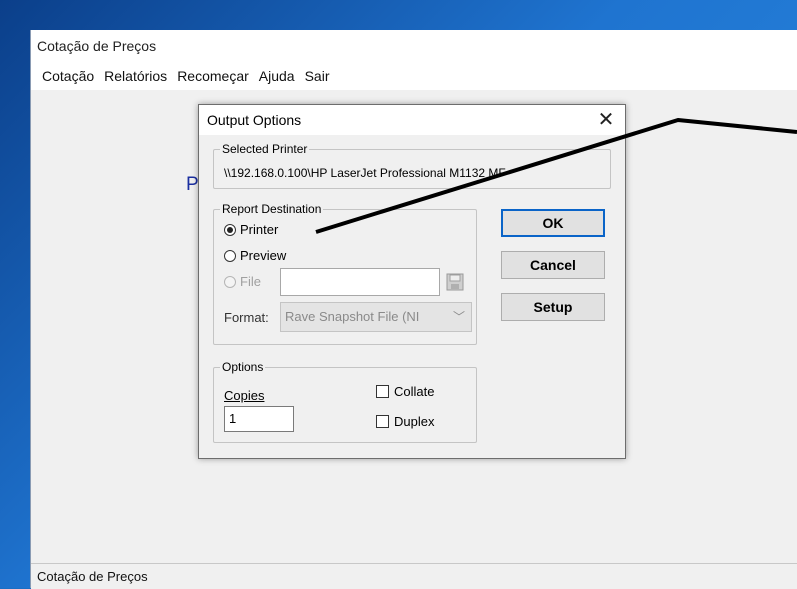 This screenshot has height=589, width=797. I want to click on annotation-line, so click(556, 176).